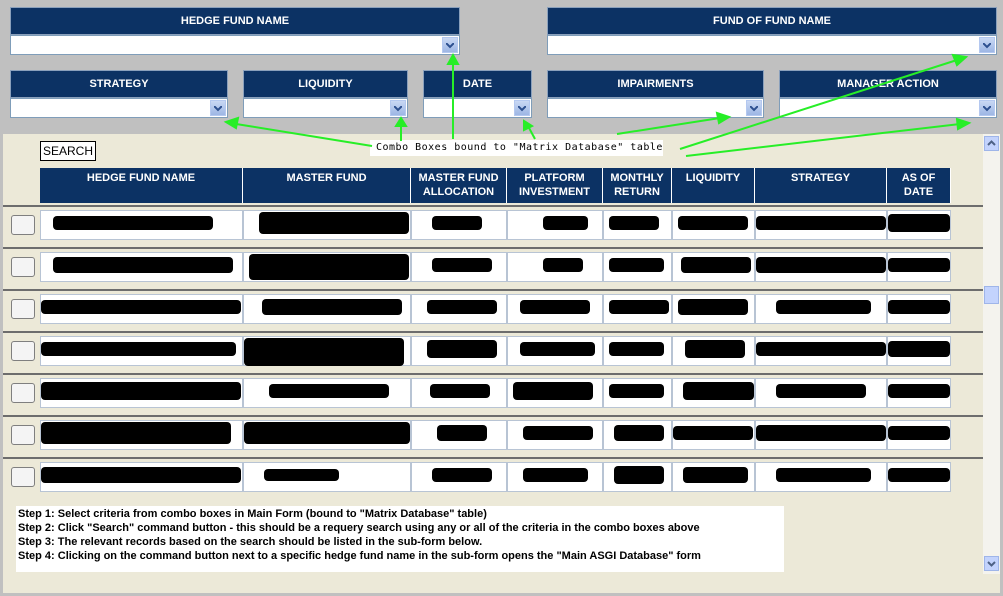 This screenshot has width=1003, height=596. What do you see at coordinates (301, 134) in the screenshot?
I see `arrow-to-strategy` at bounding box center [301, 134].